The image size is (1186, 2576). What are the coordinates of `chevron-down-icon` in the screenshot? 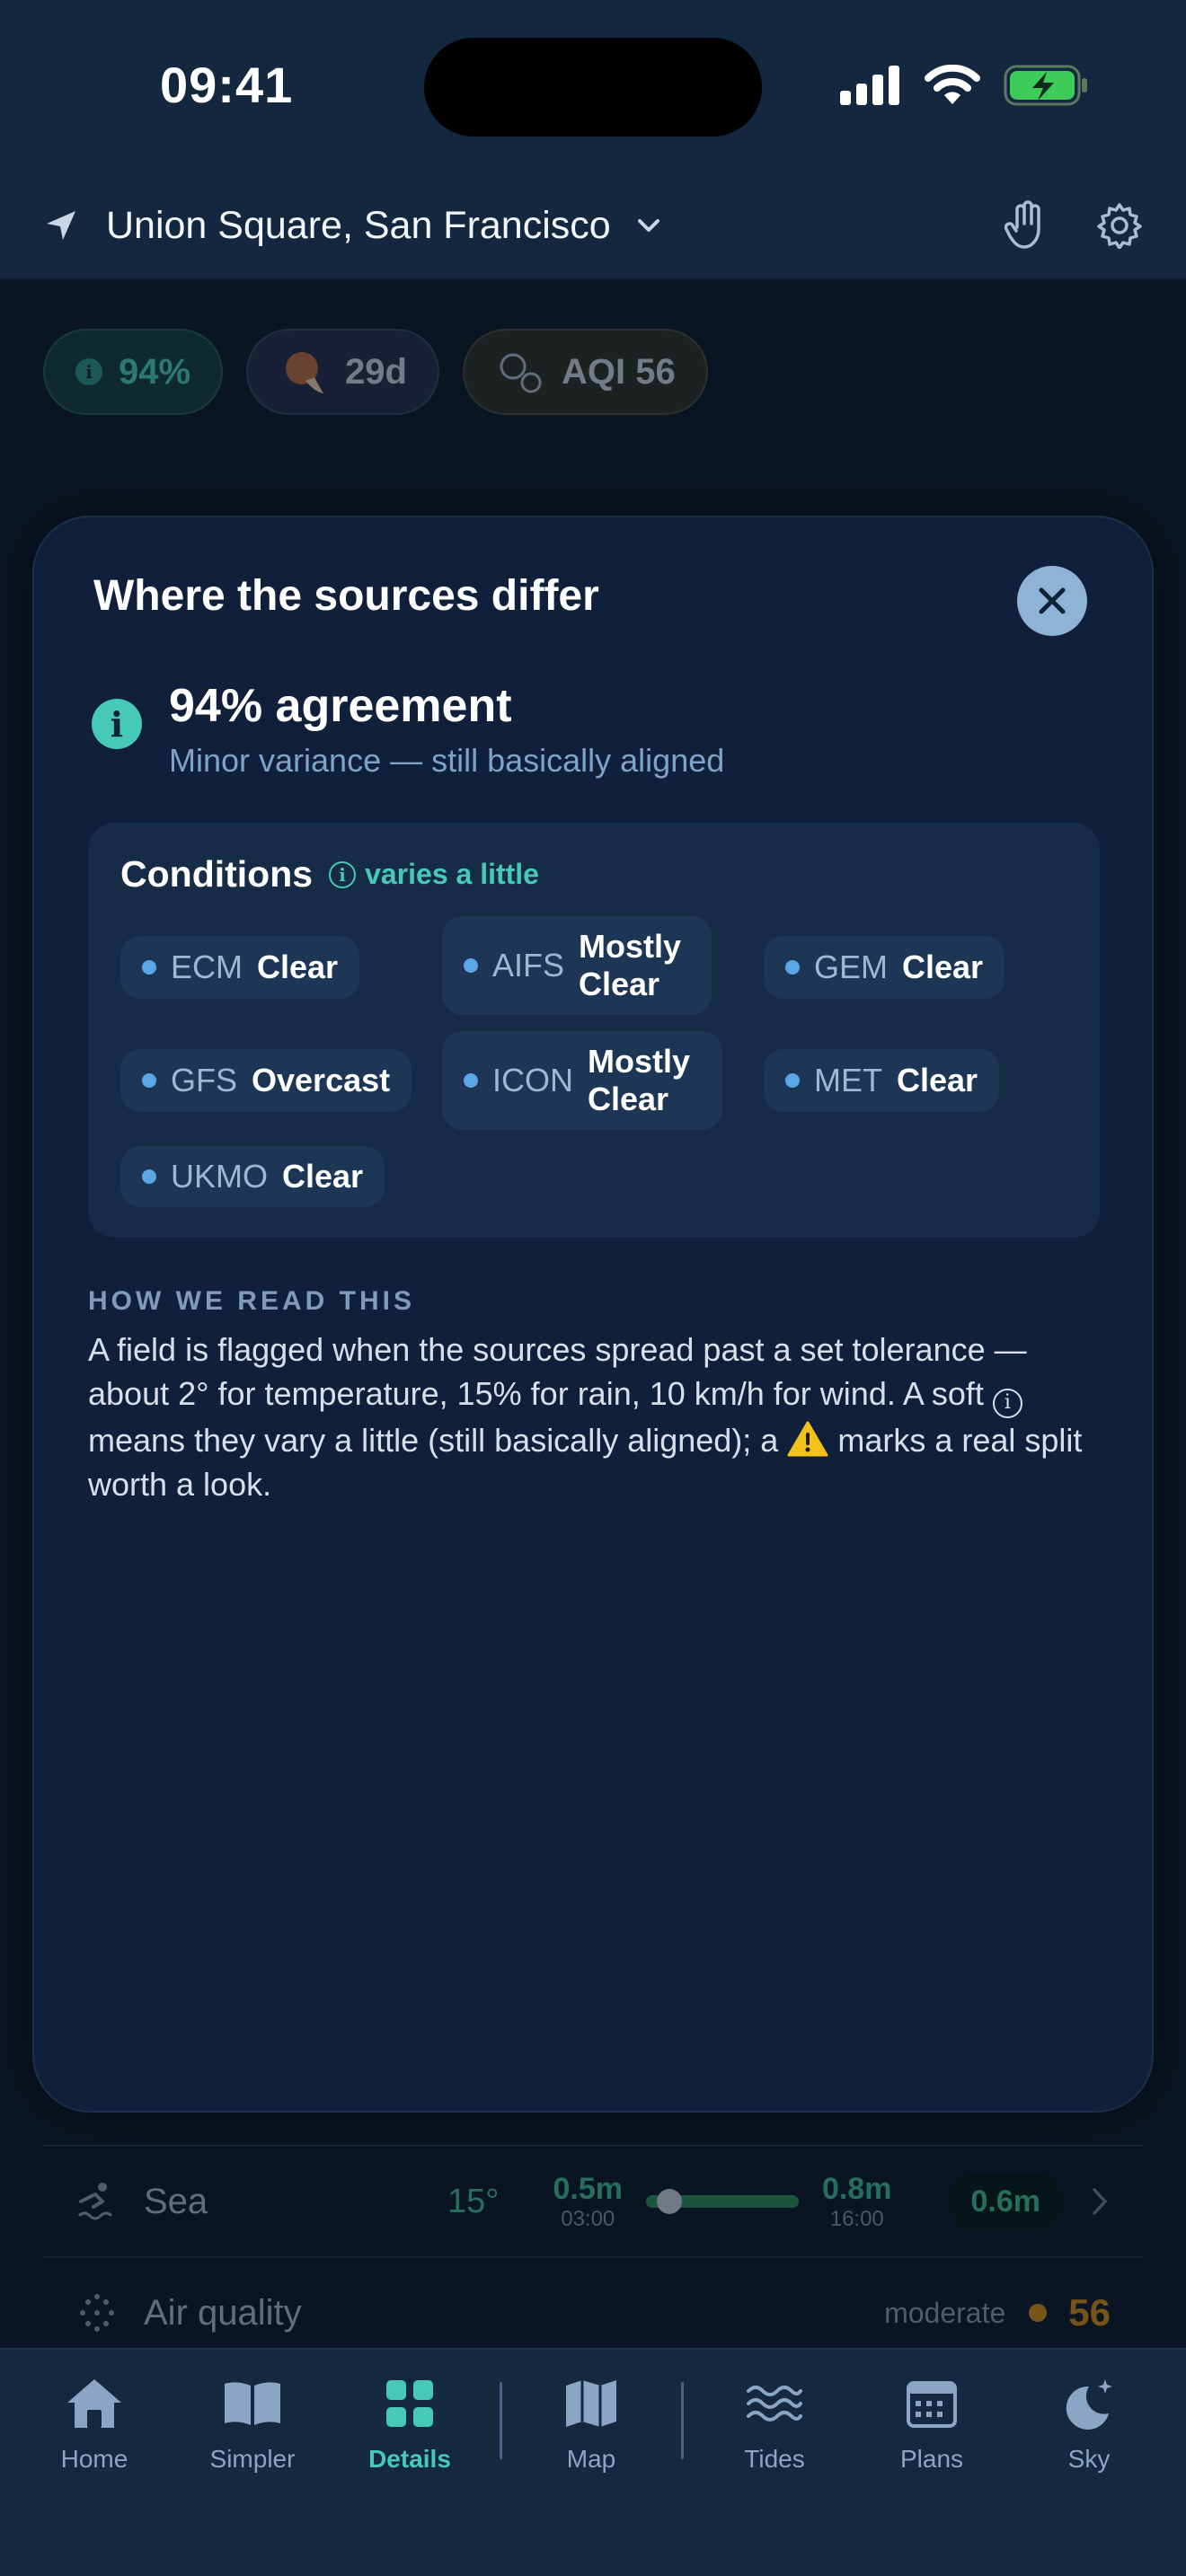 It's located at (648, 225).